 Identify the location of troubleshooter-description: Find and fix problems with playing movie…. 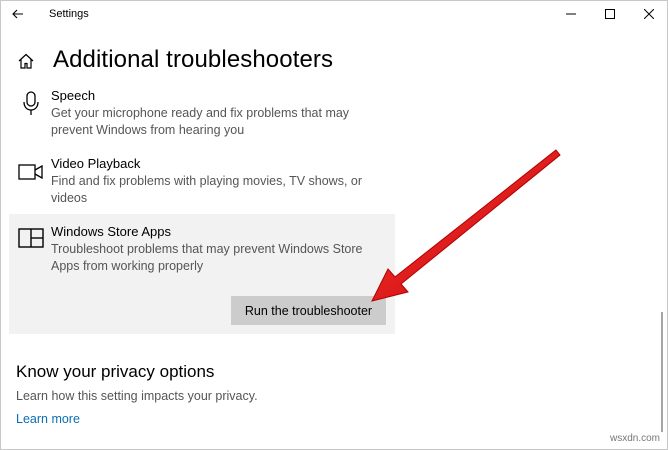
(207, 189).